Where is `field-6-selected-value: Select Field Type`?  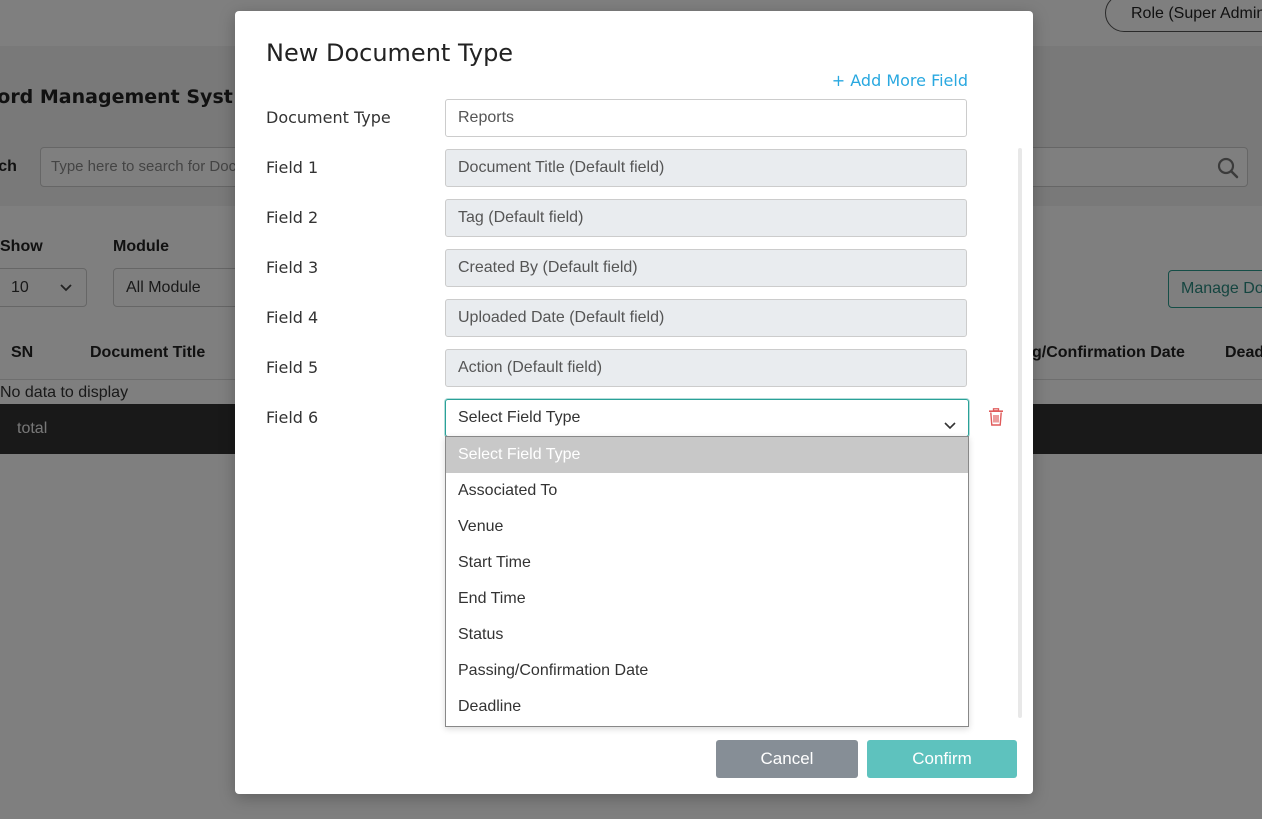 field-6-selected-value: Select Field Type is located at coordinates (519, 417).